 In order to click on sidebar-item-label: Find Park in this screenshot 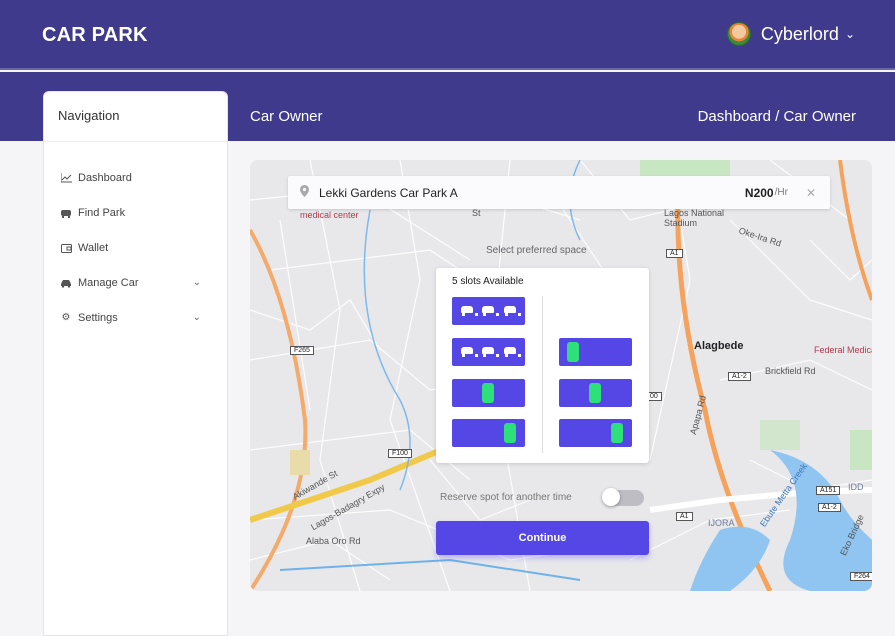, I will do `click(102, 212)`.